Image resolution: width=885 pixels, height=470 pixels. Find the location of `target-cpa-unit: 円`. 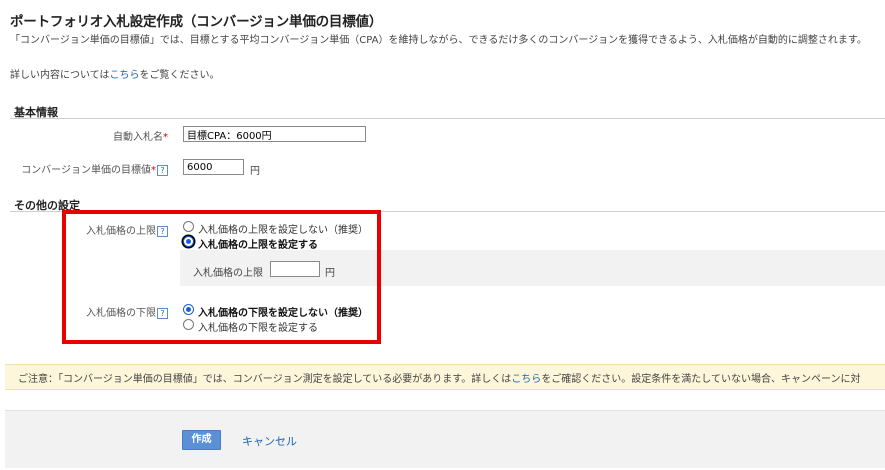

target-cpa-unit: 円 is located at coordinates (255, 171).